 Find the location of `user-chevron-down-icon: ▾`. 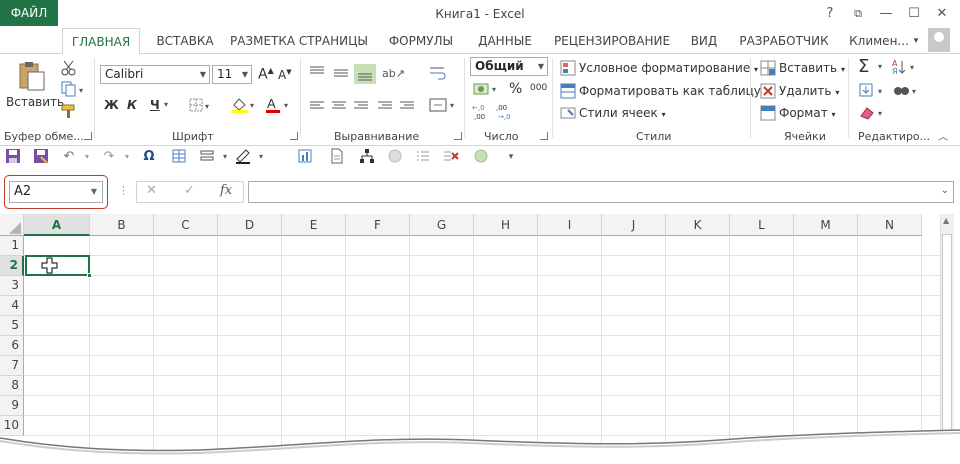

user-chevron-down-icon: ▾ is located at coordinates (916, 41).